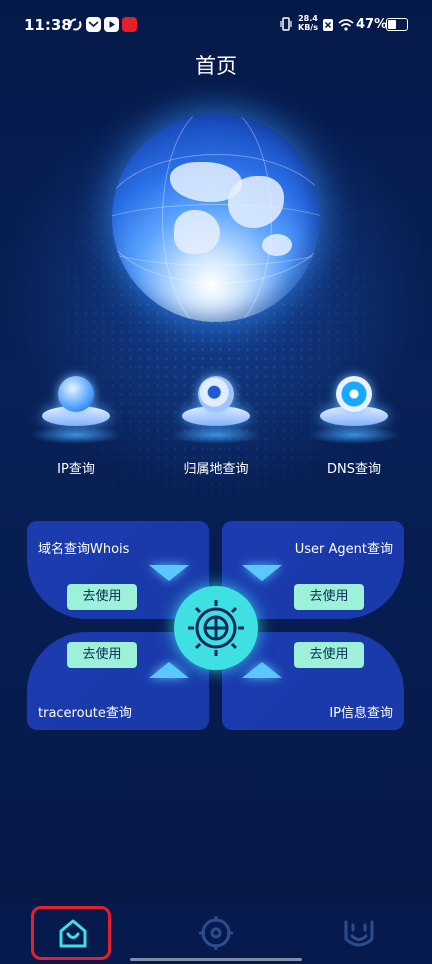  Describe the element at coordinates (397, 24) in the screenshot. I see `battery-icon` at that location.